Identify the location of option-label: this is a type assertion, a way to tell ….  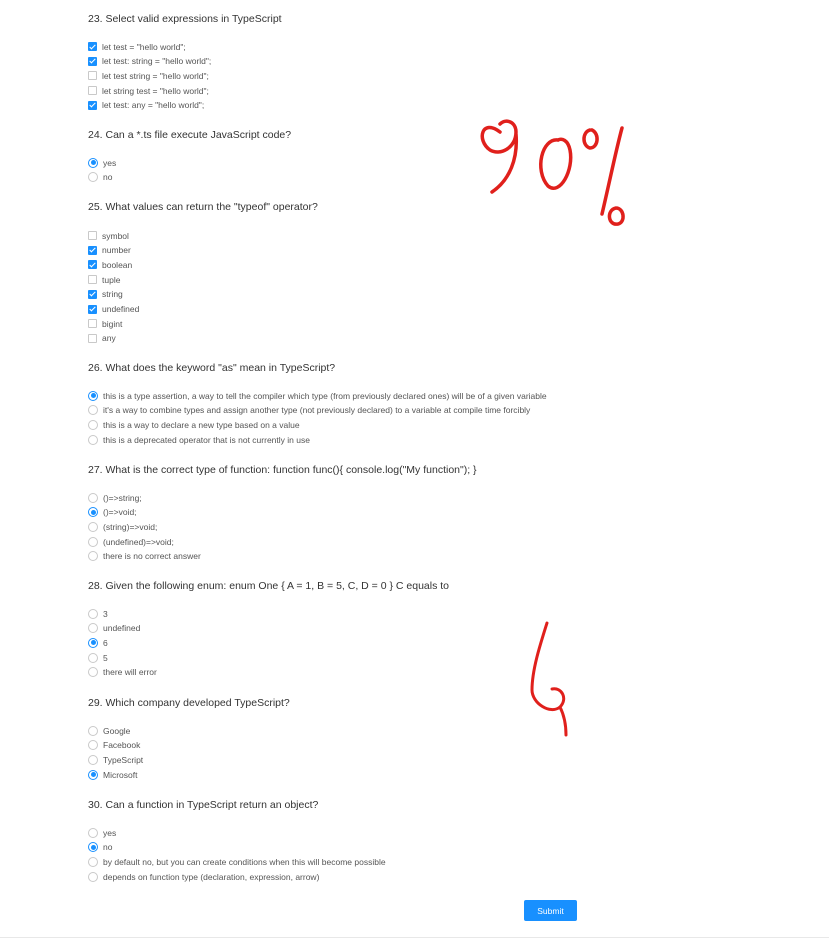
(325, 395).